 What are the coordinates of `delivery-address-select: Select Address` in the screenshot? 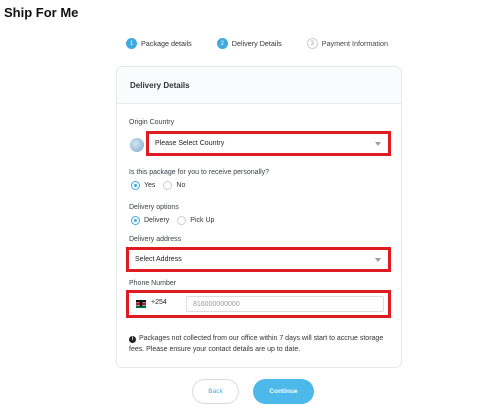 It's located at (258, 259).